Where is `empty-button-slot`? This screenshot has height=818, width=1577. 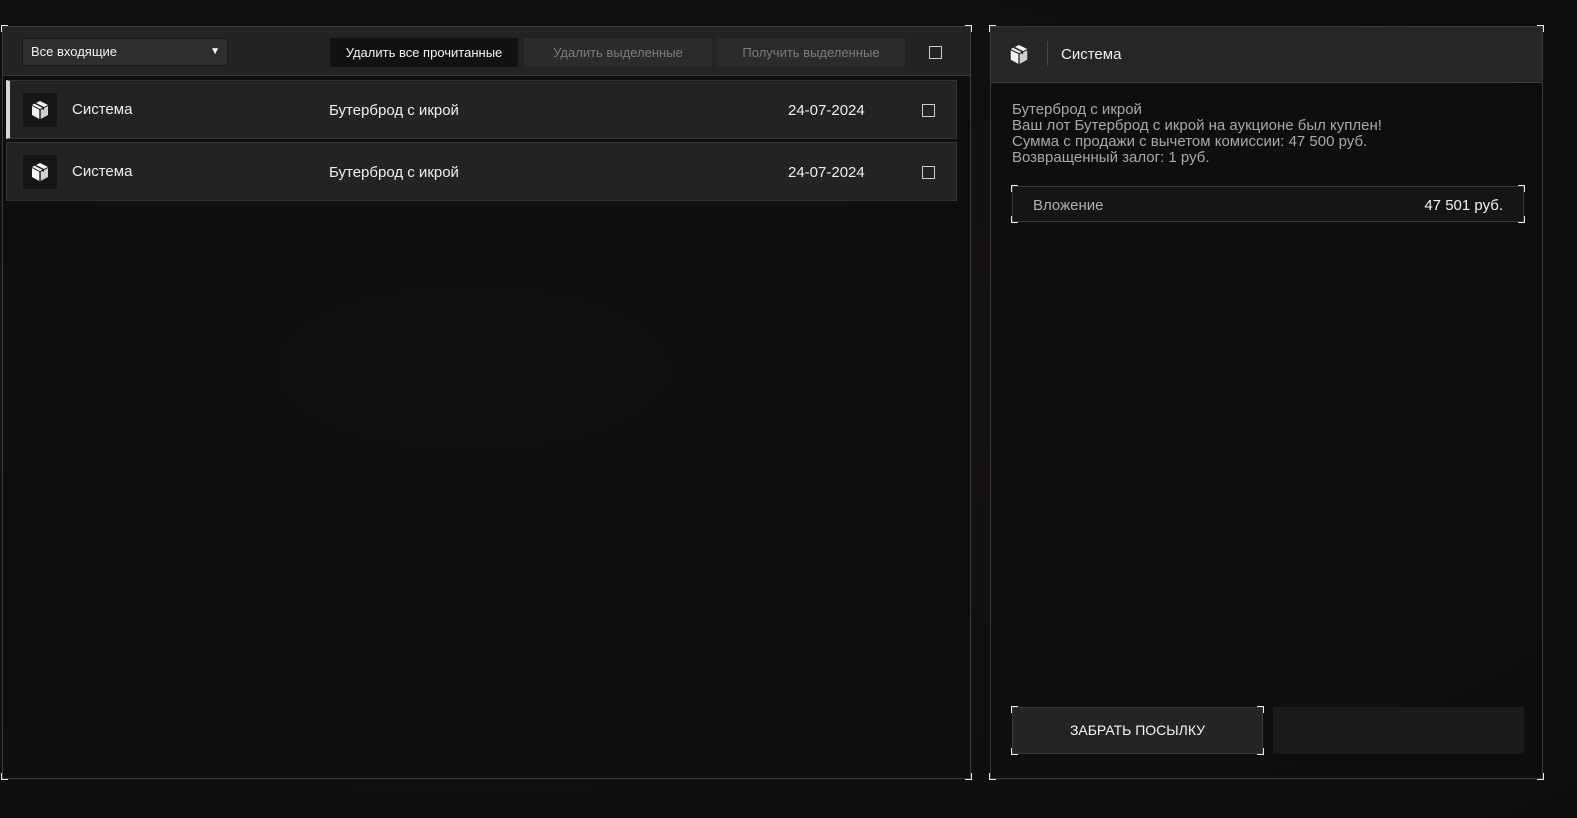
empty-button-slot is located at coordinates (1398, 730).